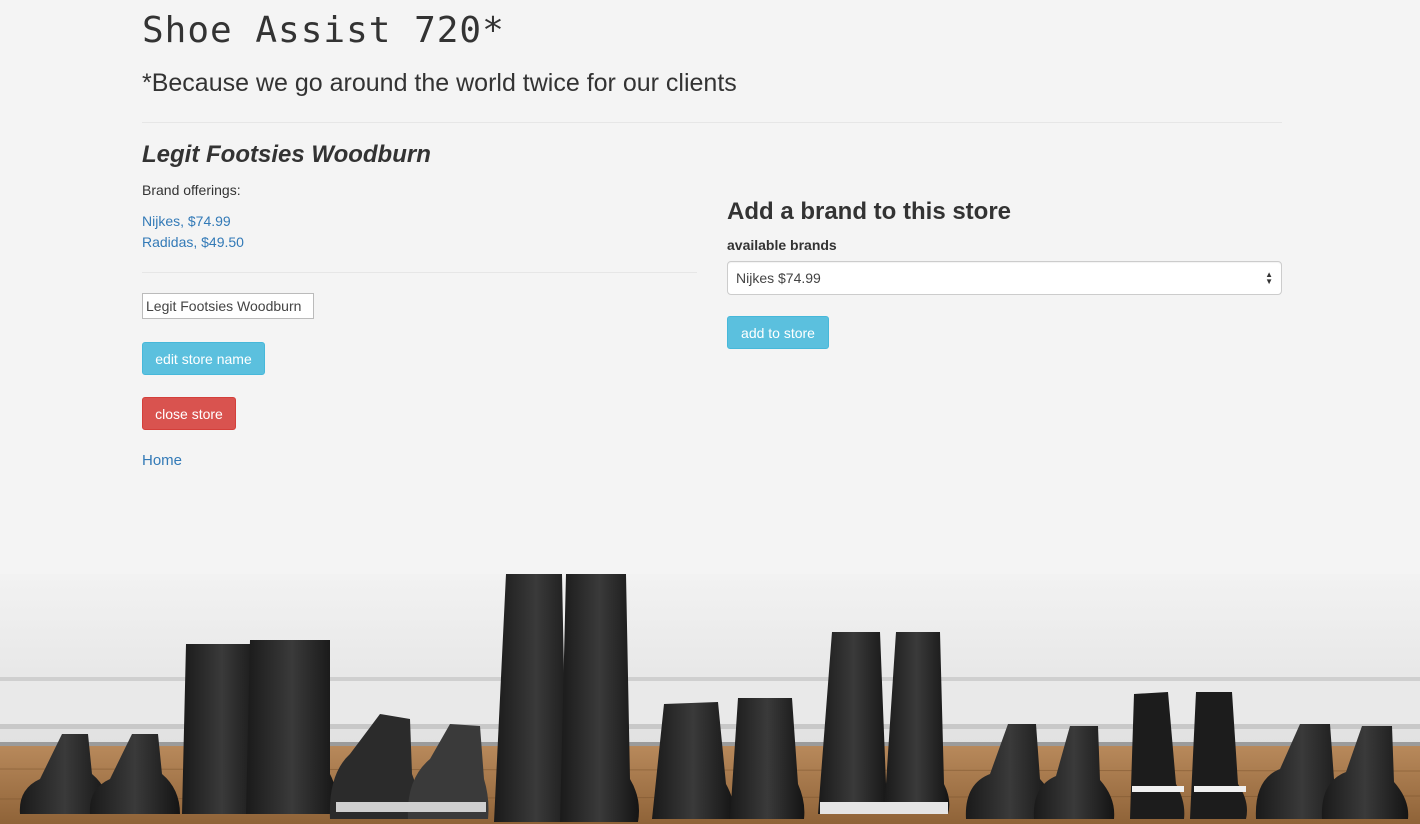  I want to click on selected-brand-value: Nijkes $74.99, so click(778, 278).